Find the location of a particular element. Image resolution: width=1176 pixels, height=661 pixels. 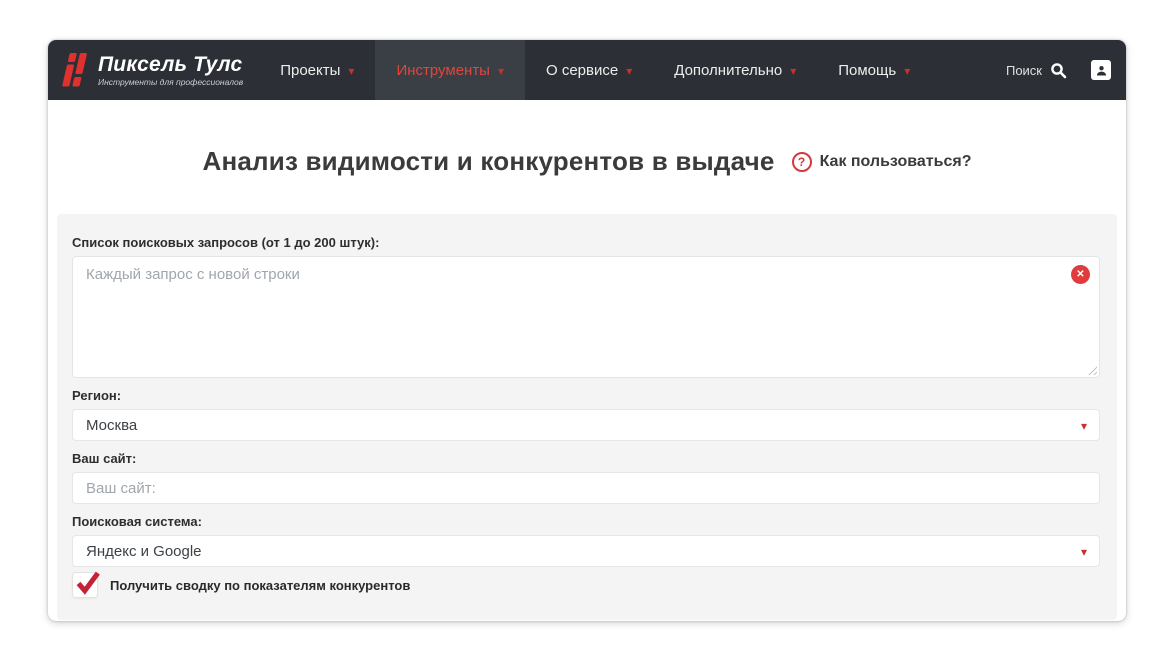

region-label: Регион: is located at coordinates (97, 395).